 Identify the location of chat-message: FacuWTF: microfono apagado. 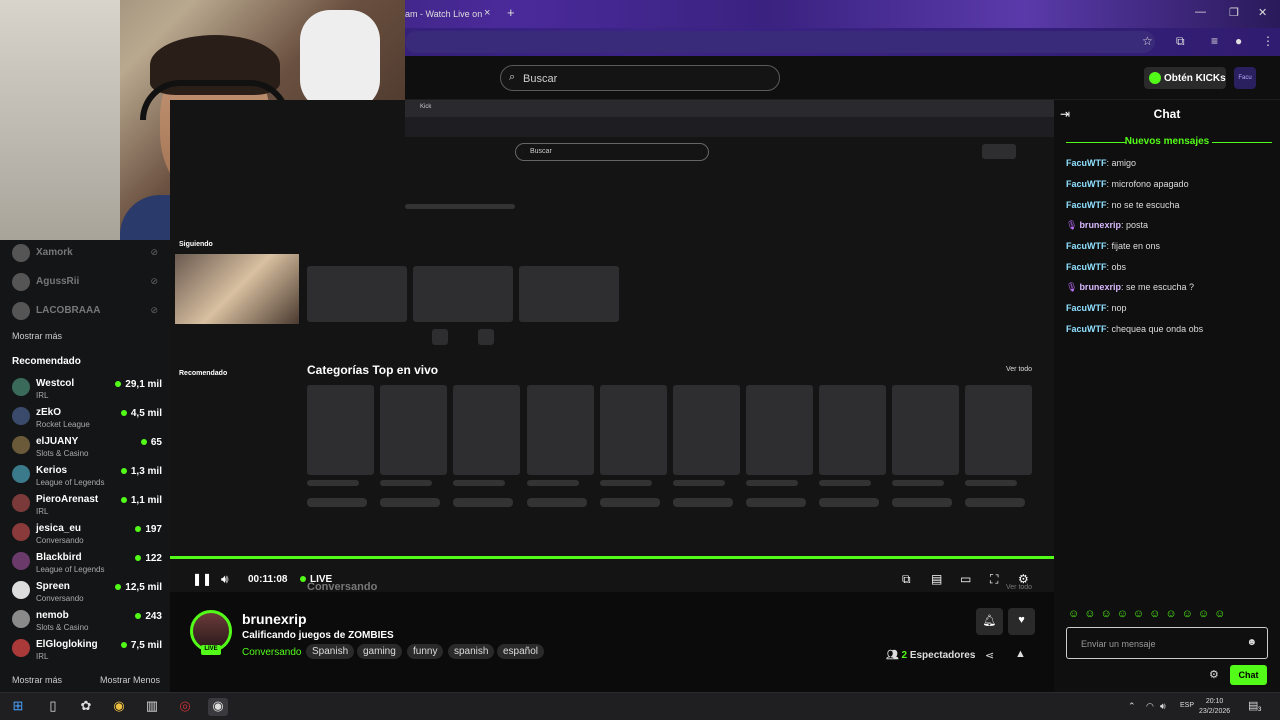
(1127, 184).